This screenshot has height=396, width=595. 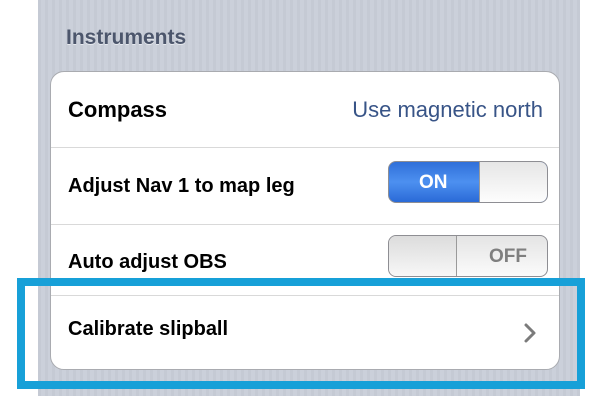 What do you see at coordinates (126, 37) in the screenshot?
I see `section-header-instruments: Instruments` at bounding box center [126, 37].